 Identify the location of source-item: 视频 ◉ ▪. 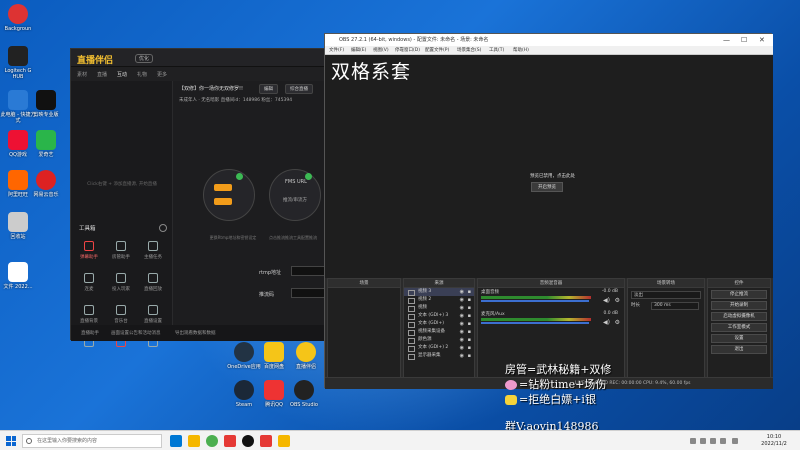
(439, 308).